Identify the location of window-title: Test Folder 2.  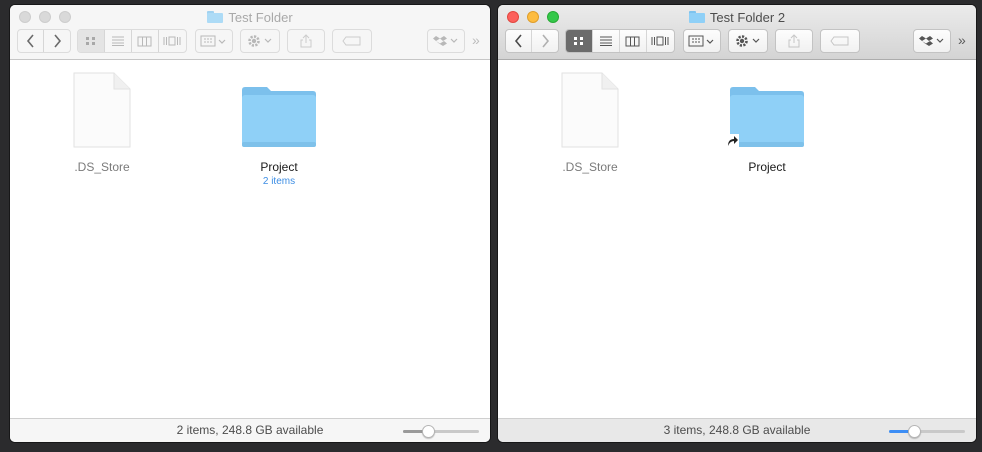
(737, 17).